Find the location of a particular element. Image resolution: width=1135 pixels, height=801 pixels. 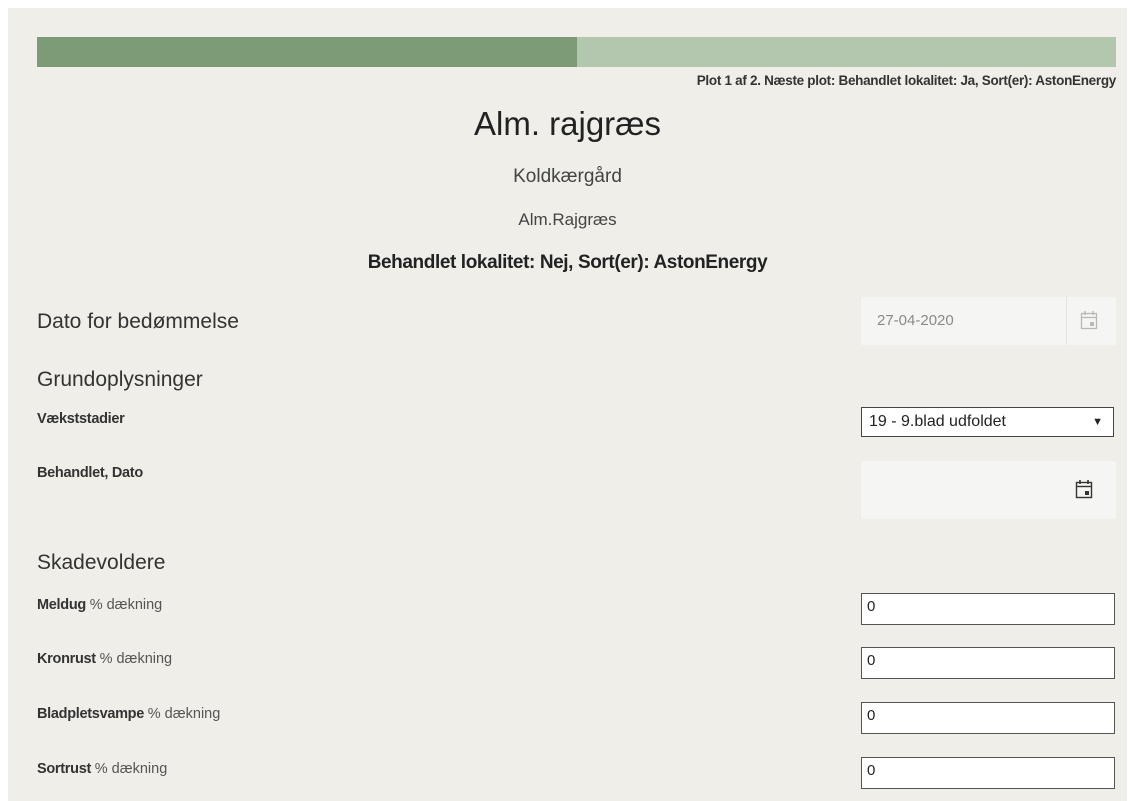

growth-stage-select: 19 - 9.blad udfoldet ▼ is located at coordinates (987, 422).